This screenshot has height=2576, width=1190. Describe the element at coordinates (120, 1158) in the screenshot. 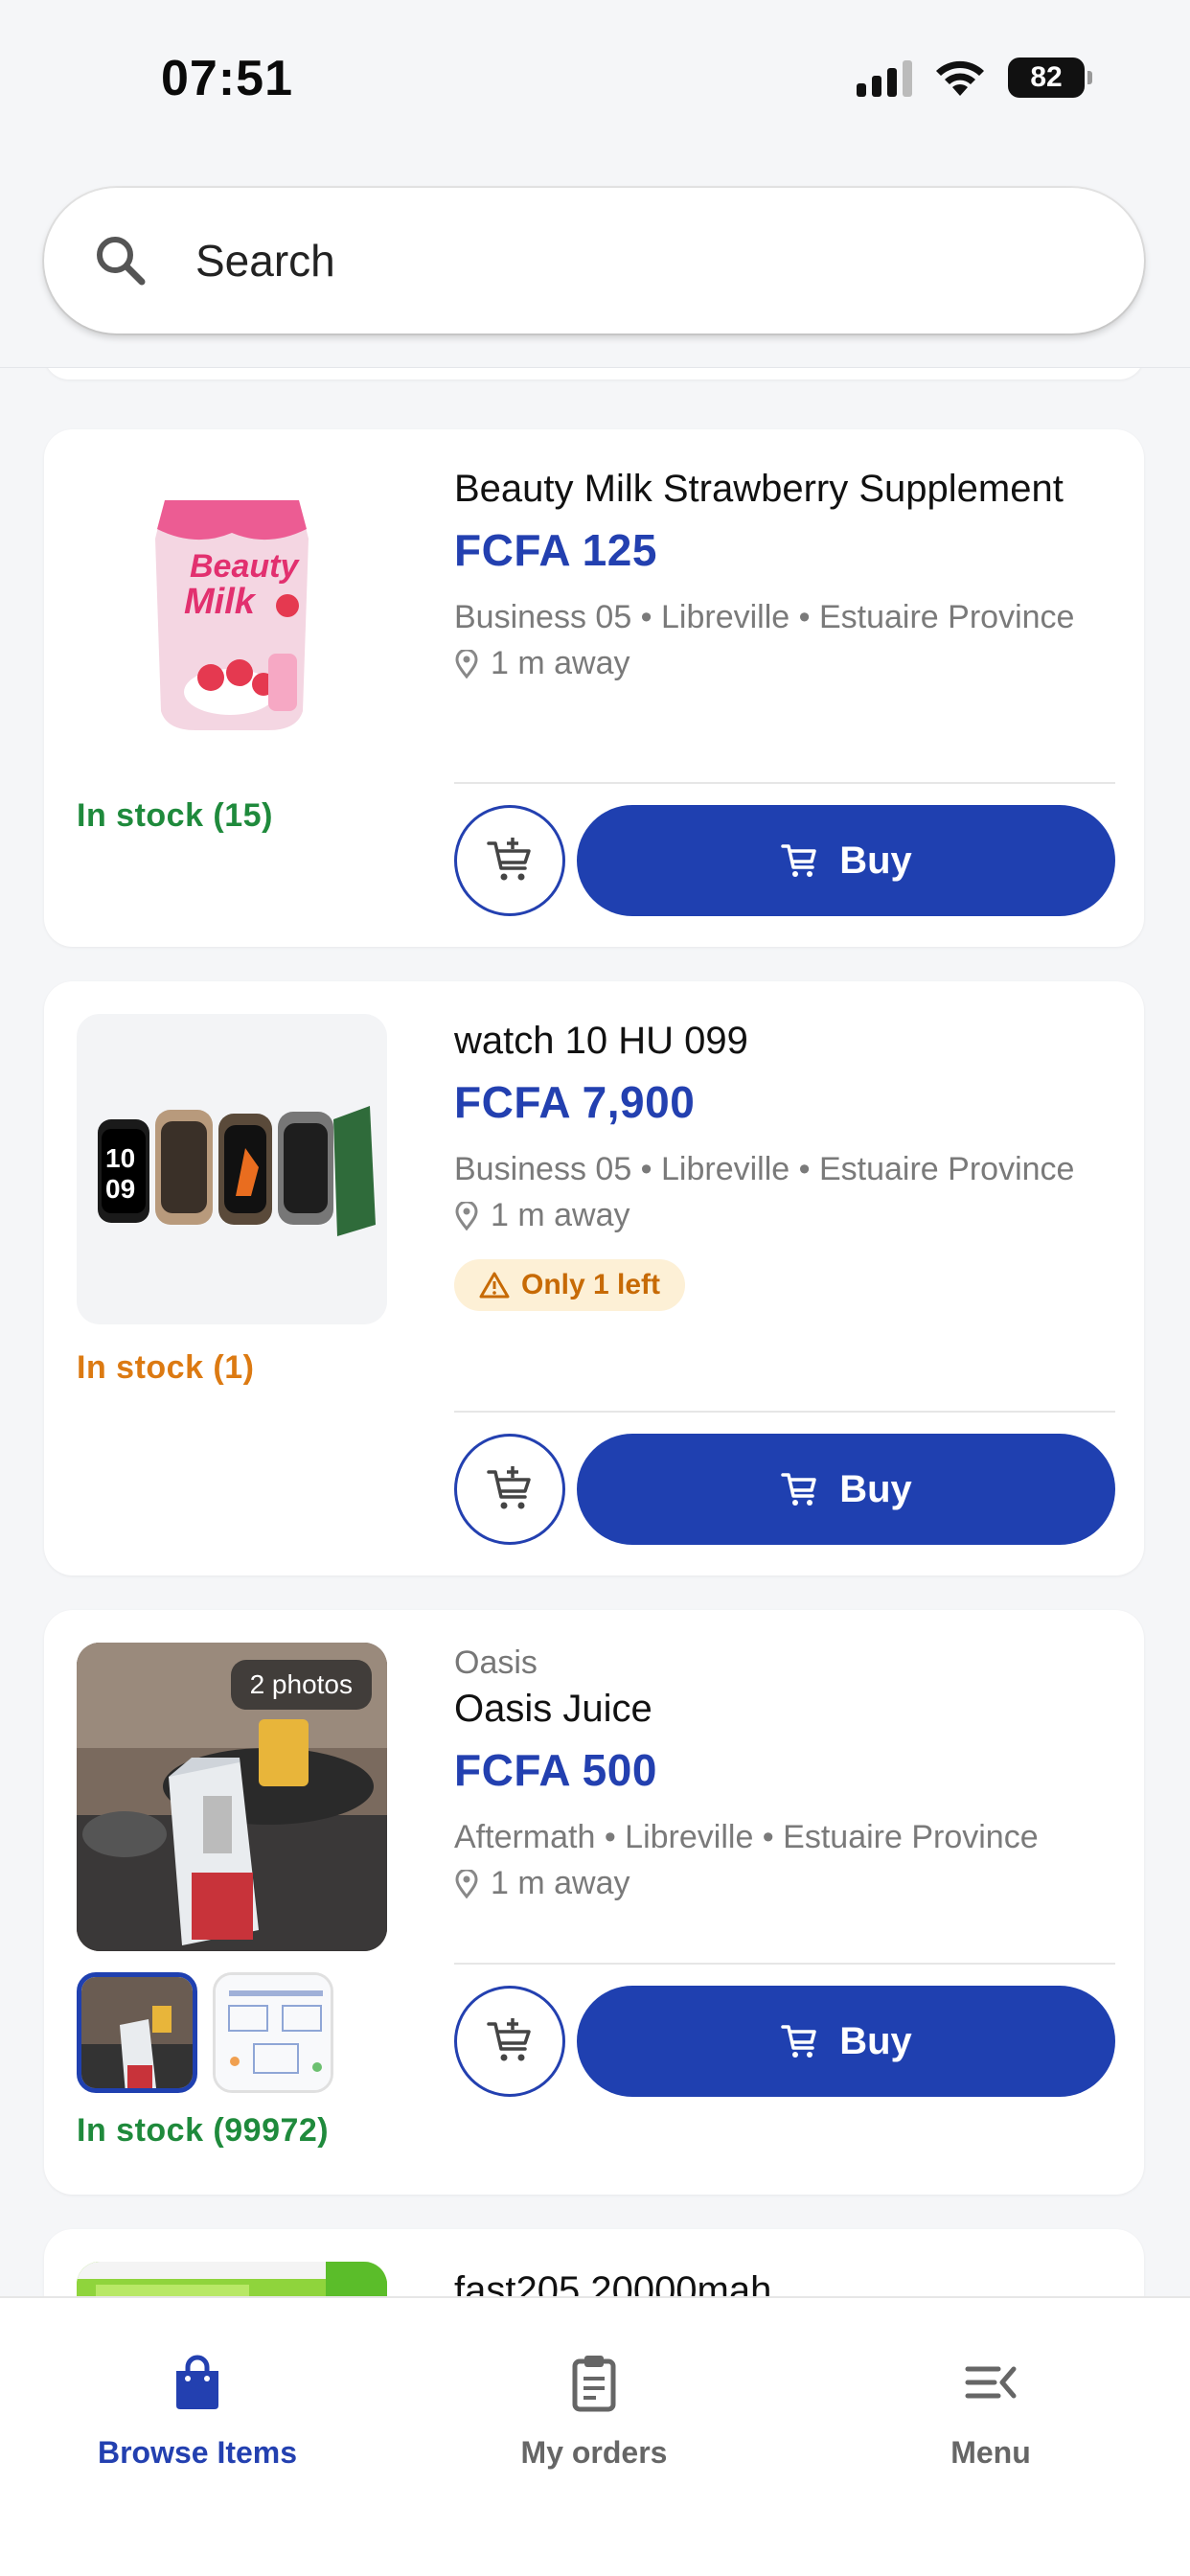

I see `svg-text: 10` at that location.